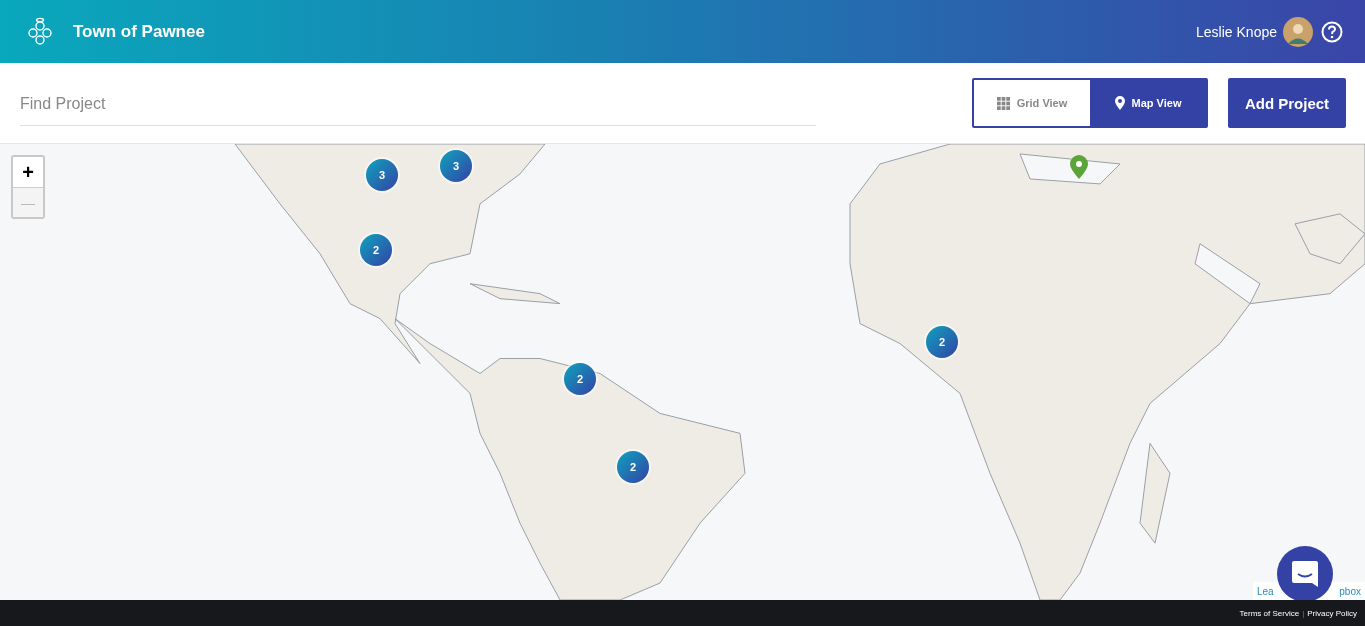 This screenshot has width=1365, height=626. Describe the element at coordinates (1236, 31) in the screenshot. I see `user-name: Leslie Knope` at that location.